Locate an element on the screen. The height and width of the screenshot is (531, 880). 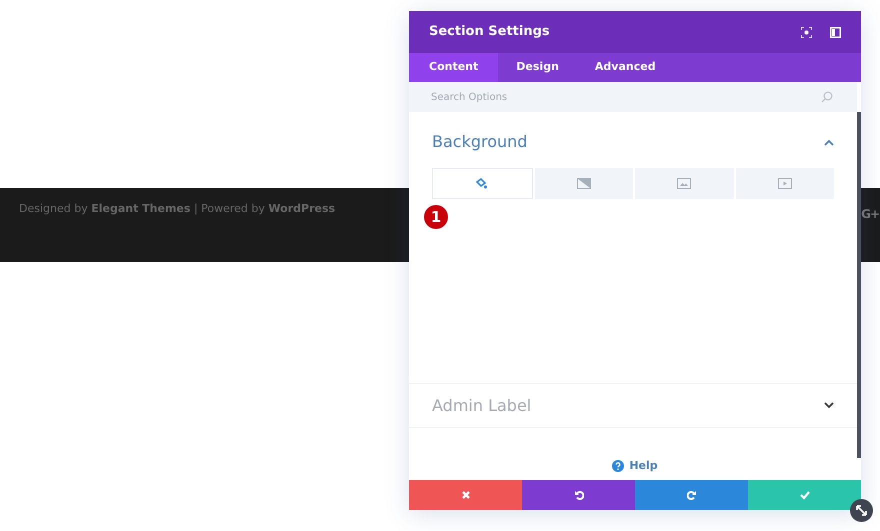
undo-icon is located at coordinates (579, 495).